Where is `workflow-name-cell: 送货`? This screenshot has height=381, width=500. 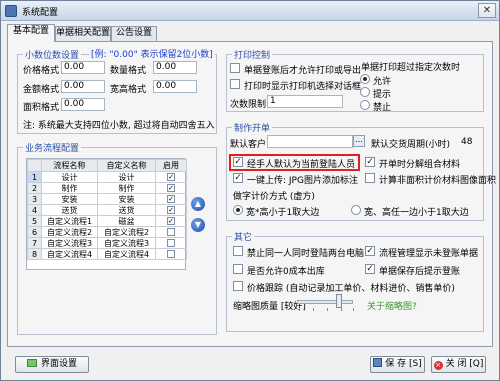
workflow-name-cell: 送货 is located at coordinates (69, 210).